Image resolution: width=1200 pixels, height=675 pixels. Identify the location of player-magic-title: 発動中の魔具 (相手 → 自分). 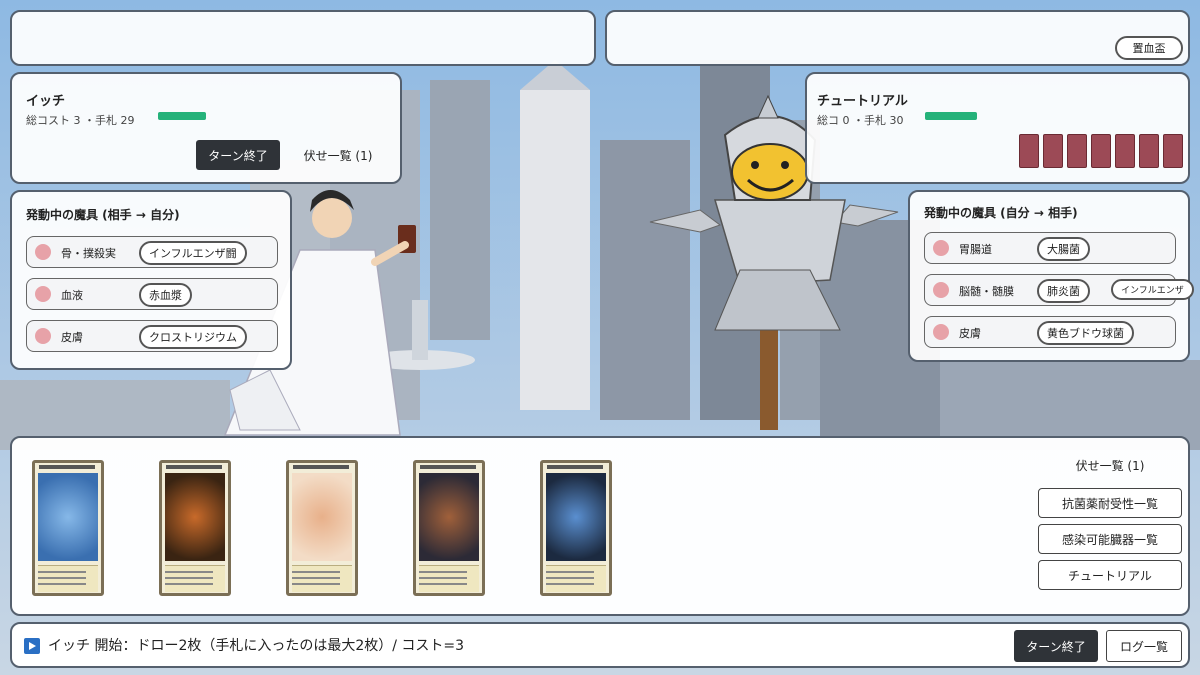
(103, 215).